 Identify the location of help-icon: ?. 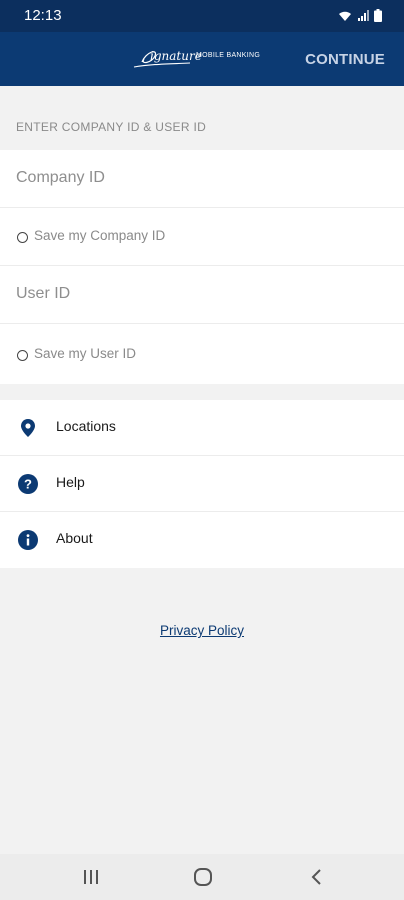
(28, 484).